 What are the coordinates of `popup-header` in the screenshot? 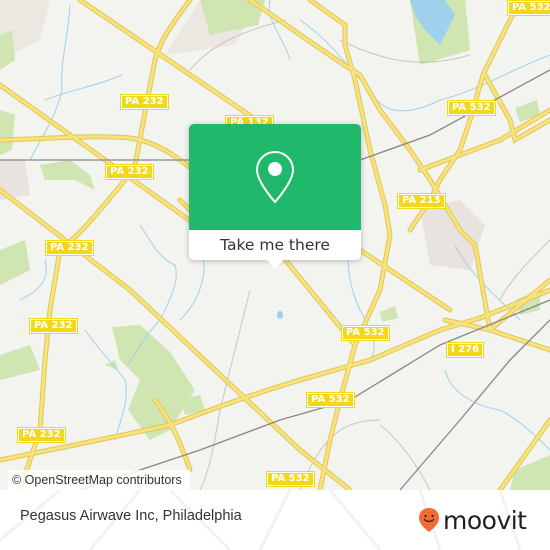 It's located at (275, 177).